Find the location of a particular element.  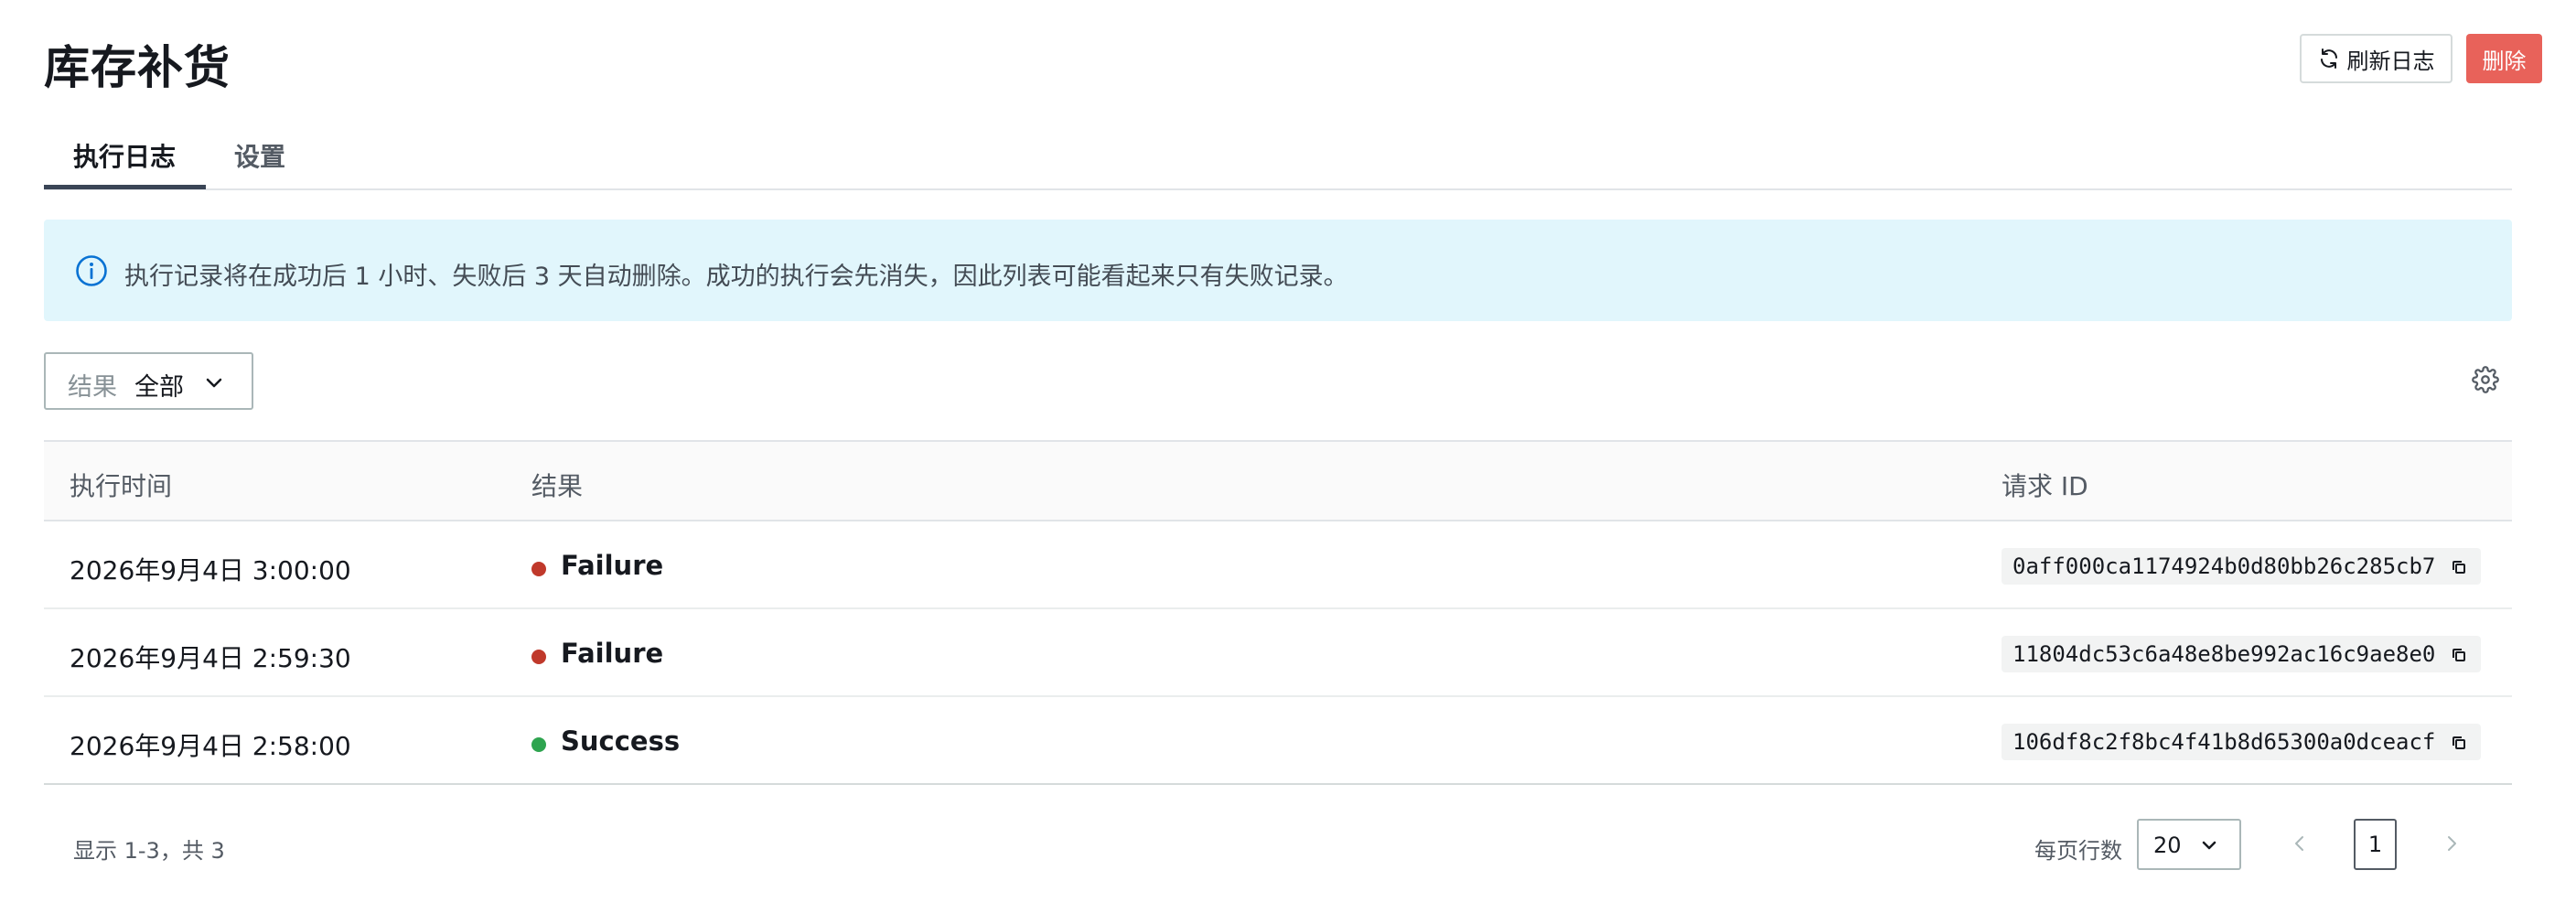

column-header-time: 执行时间 is located at coordinates (121, 485).